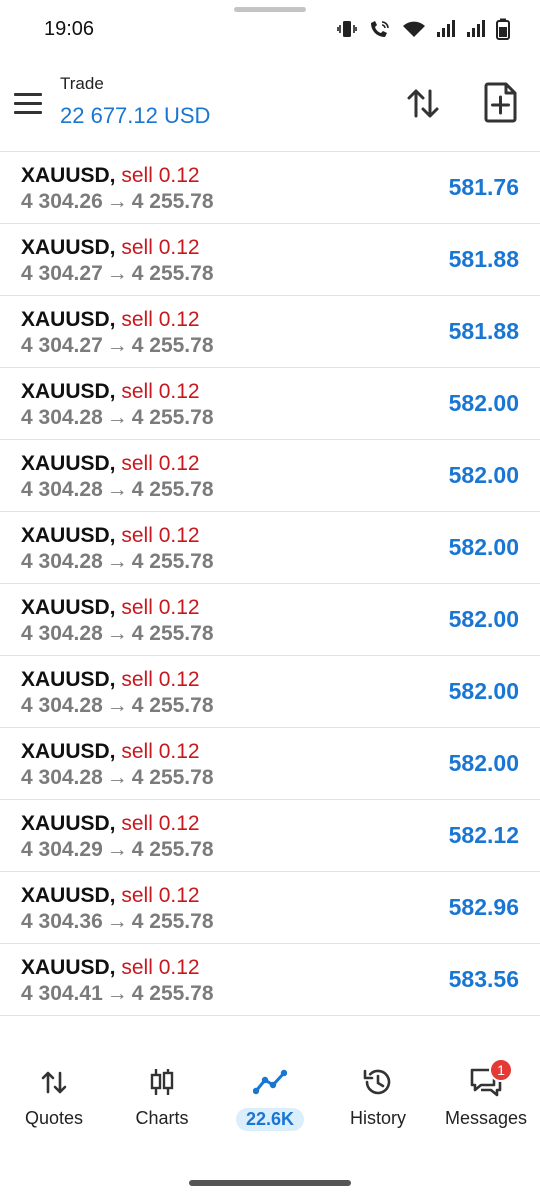  Describe the element at coordinates (270, 29) in the screenshot. I see `status-bar: 19:06` at that location.